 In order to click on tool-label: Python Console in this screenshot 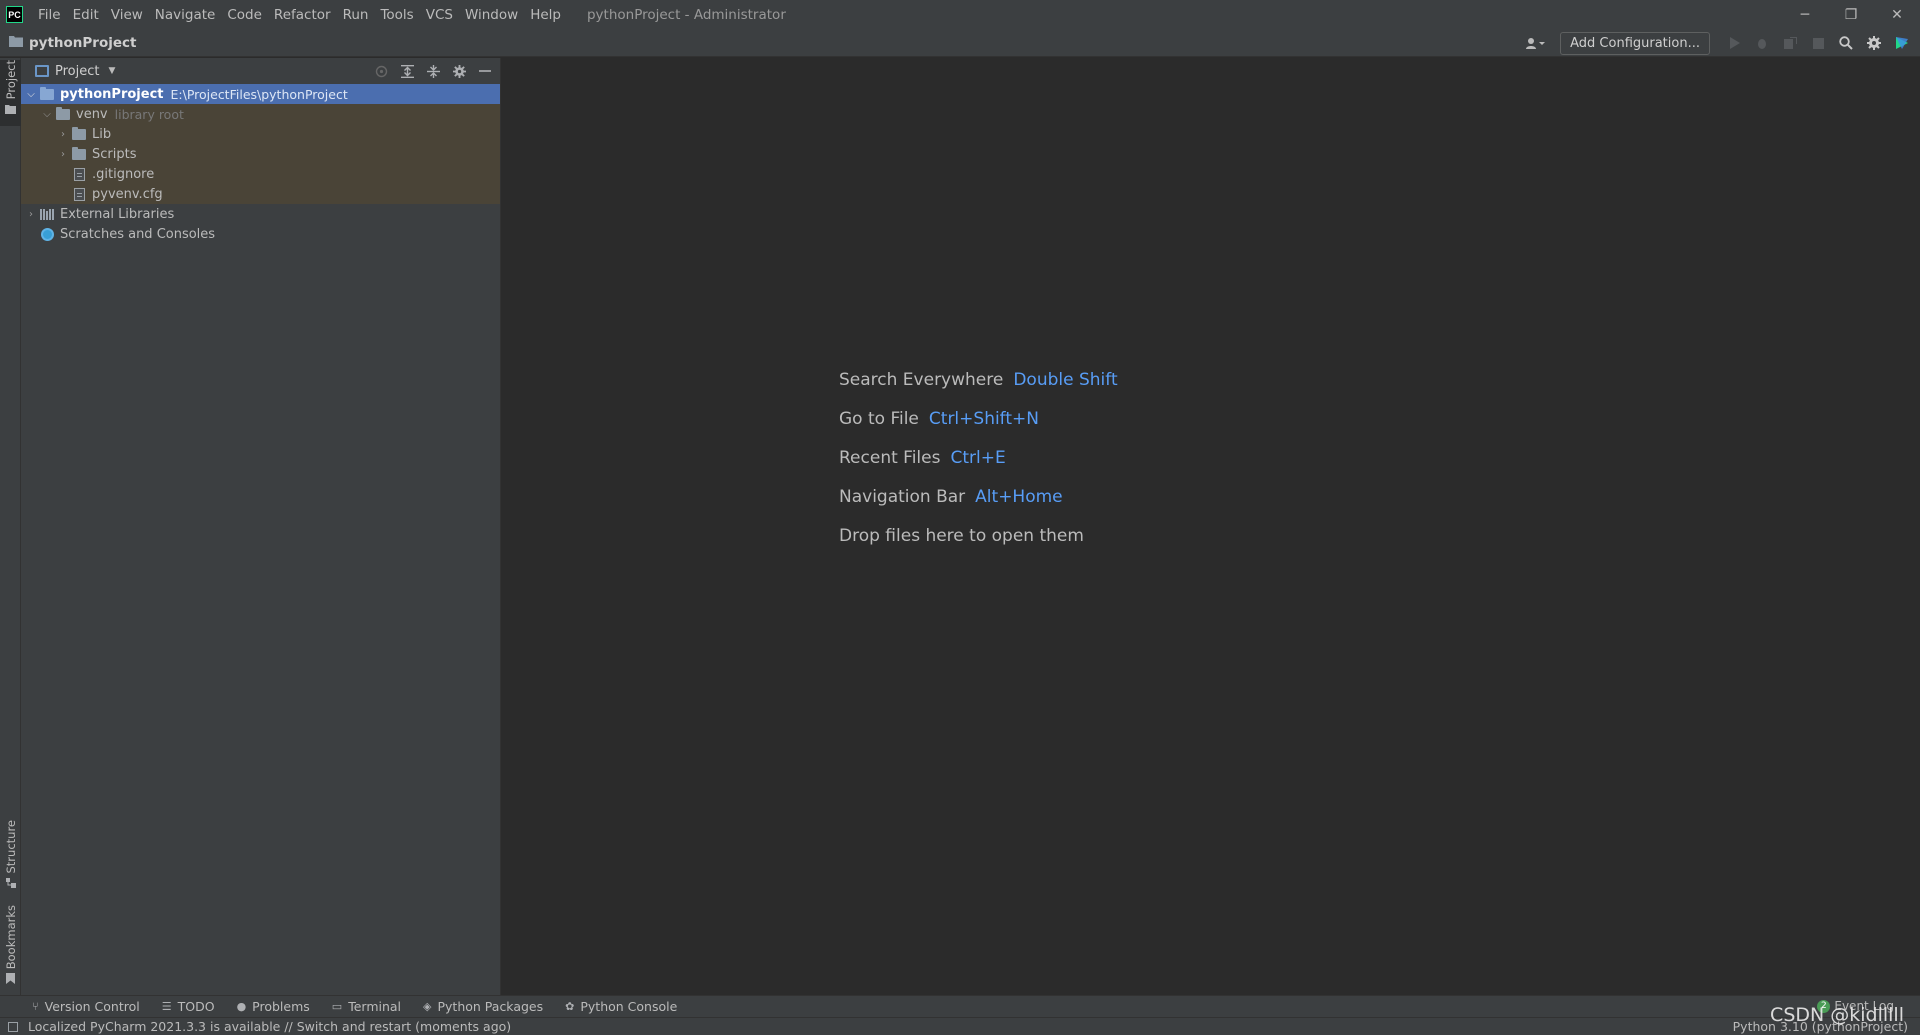, I will do `click(629, 1006)`.